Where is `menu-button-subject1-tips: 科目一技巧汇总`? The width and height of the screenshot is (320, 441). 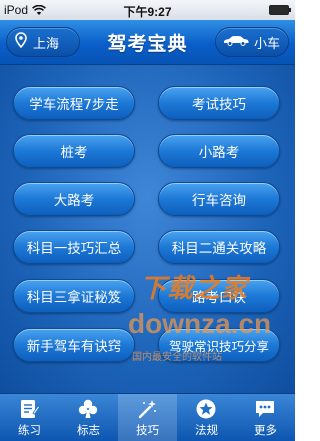
menu-button-subject1-tips: 科目一技巧汇总 is located at coordinates (74, 247).